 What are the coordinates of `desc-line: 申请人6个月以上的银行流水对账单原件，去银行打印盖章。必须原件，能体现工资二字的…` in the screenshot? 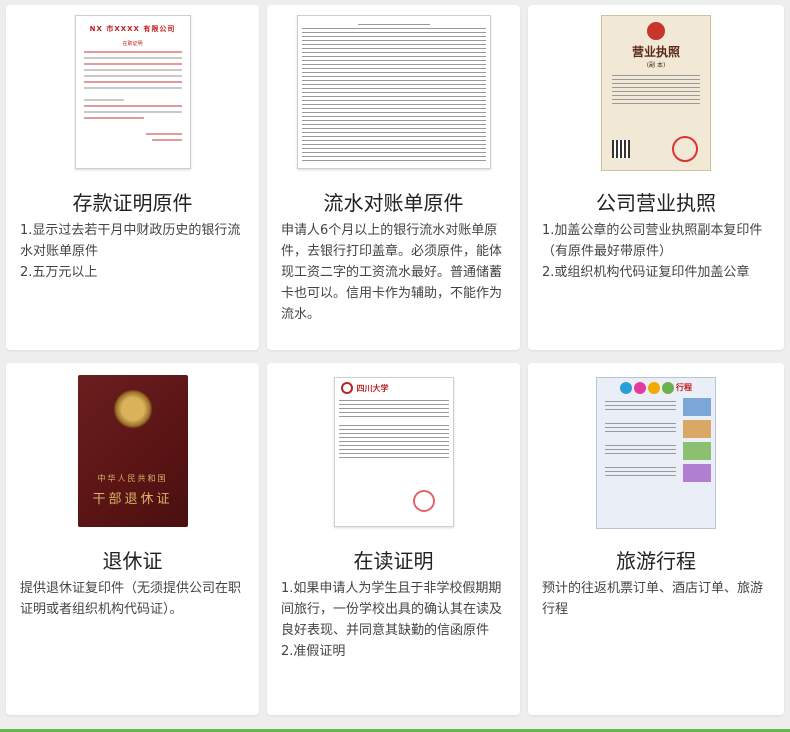 It's located at (392, 272).